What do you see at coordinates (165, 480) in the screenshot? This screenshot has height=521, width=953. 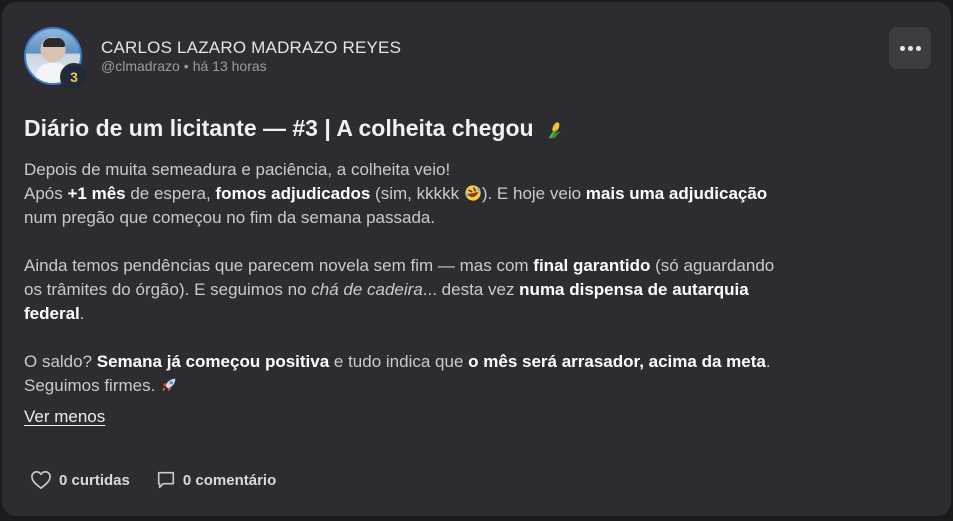 I see `comment-icon` at bounding box center [165, 480].